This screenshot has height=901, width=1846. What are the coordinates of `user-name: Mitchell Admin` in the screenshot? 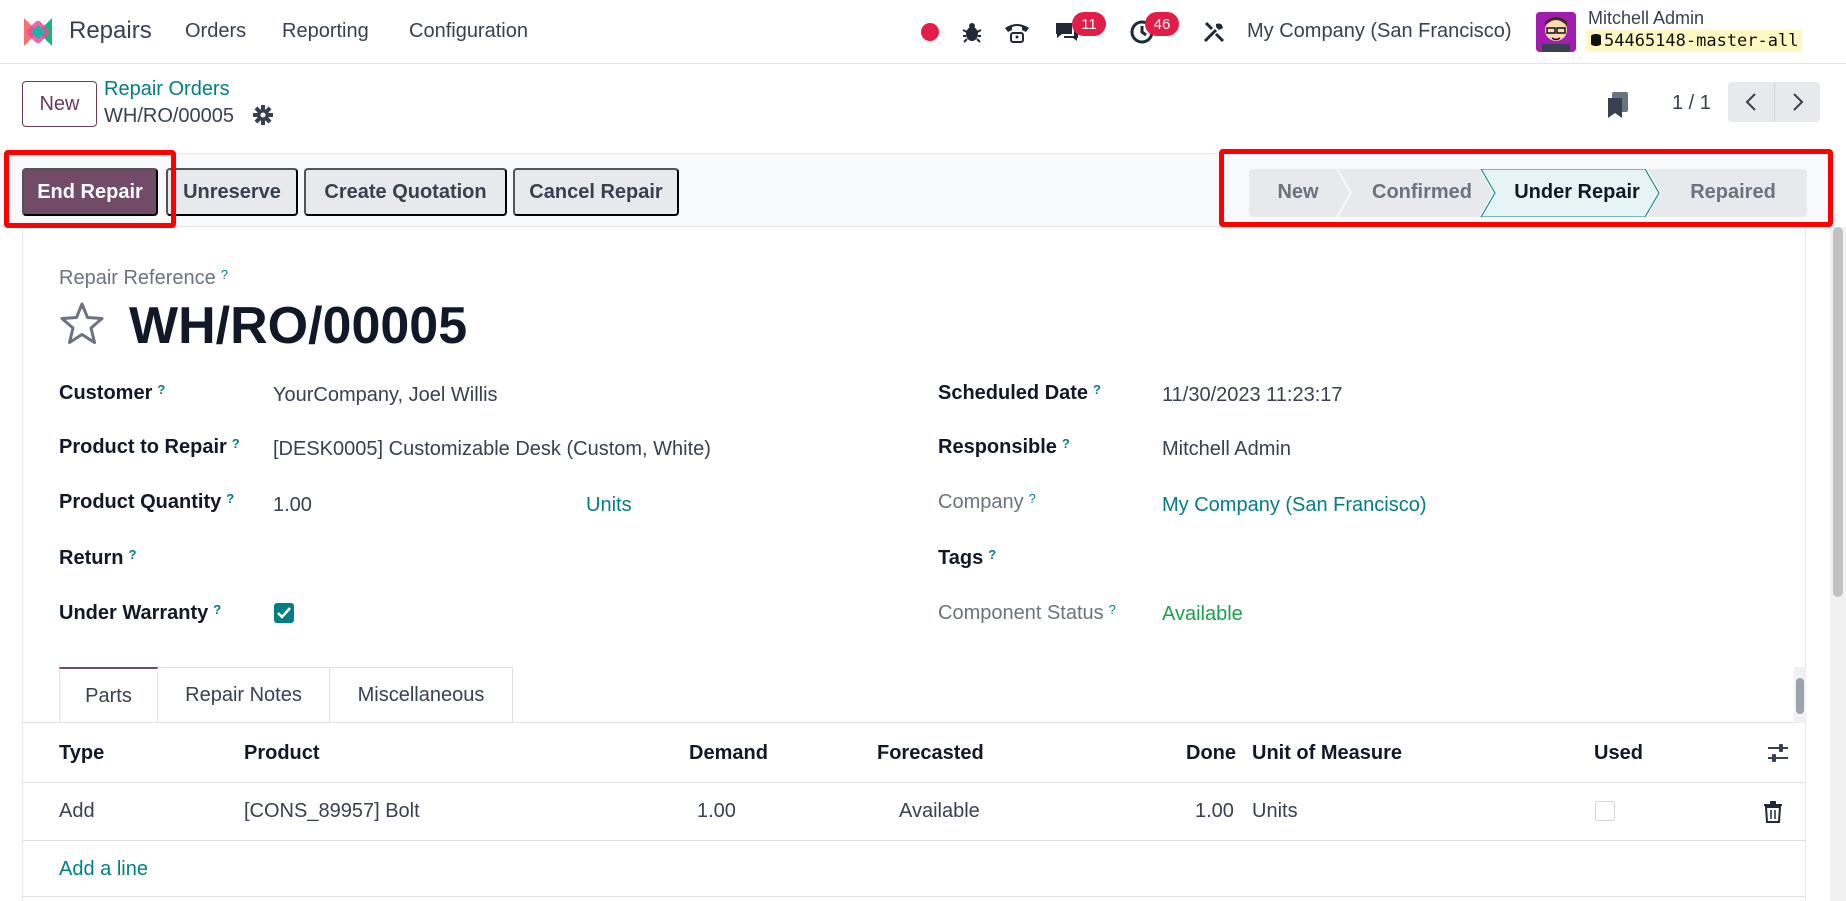 It's located at (1646, 18).